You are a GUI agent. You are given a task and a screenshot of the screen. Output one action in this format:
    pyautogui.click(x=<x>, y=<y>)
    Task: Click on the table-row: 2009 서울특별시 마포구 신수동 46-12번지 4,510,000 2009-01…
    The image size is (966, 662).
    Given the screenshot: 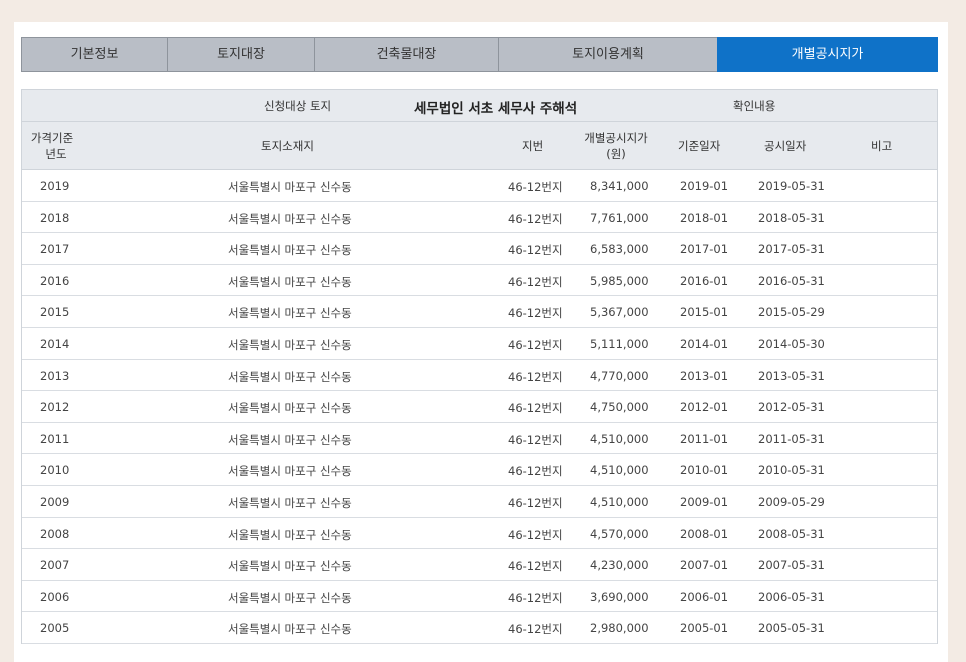 What is the action you would take?
    pyautogui.click(x=479, y=502)
    